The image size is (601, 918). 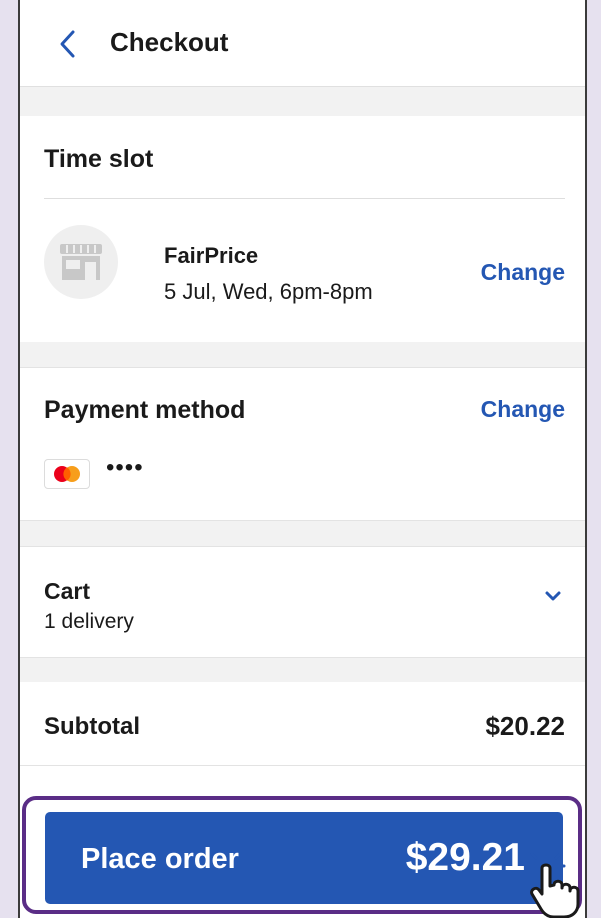 What do you see at coordinates (304, 198) in the screenshot?
I see `section-divider` at bounding box center [304, 198].